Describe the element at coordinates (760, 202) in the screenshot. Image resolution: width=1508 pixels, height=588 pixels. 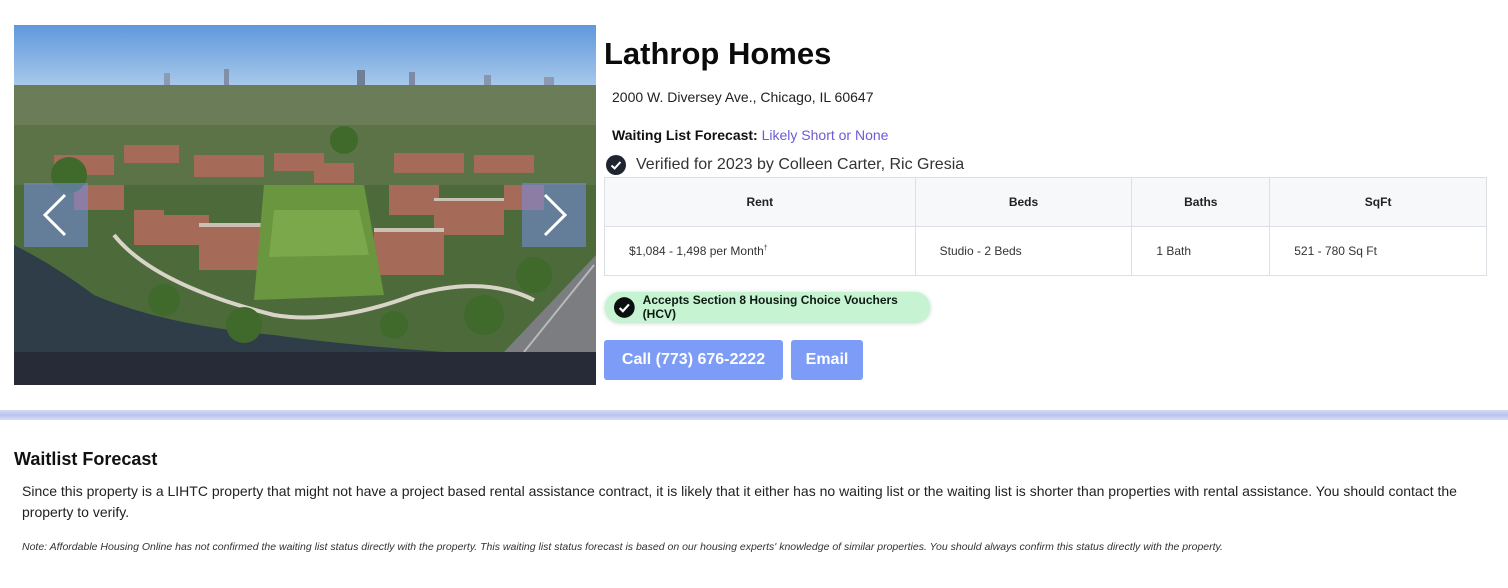
I see `header-rent: Rent` at that location.